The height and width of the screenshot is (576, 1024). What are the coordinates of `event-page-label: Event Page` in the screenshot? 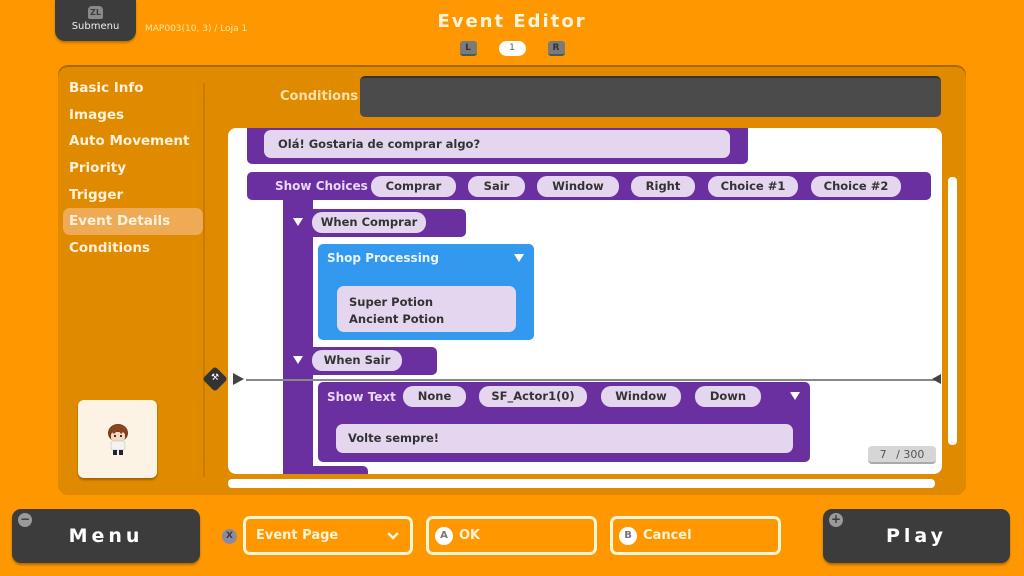 It's located at (297, 535).